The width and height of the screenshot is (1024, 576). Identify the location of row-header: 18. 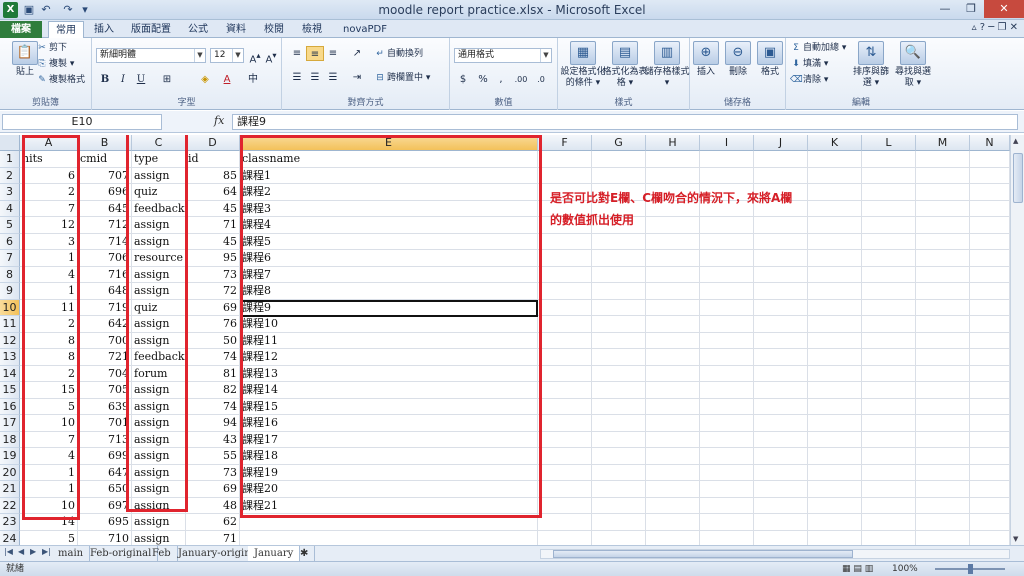
(10, 439).